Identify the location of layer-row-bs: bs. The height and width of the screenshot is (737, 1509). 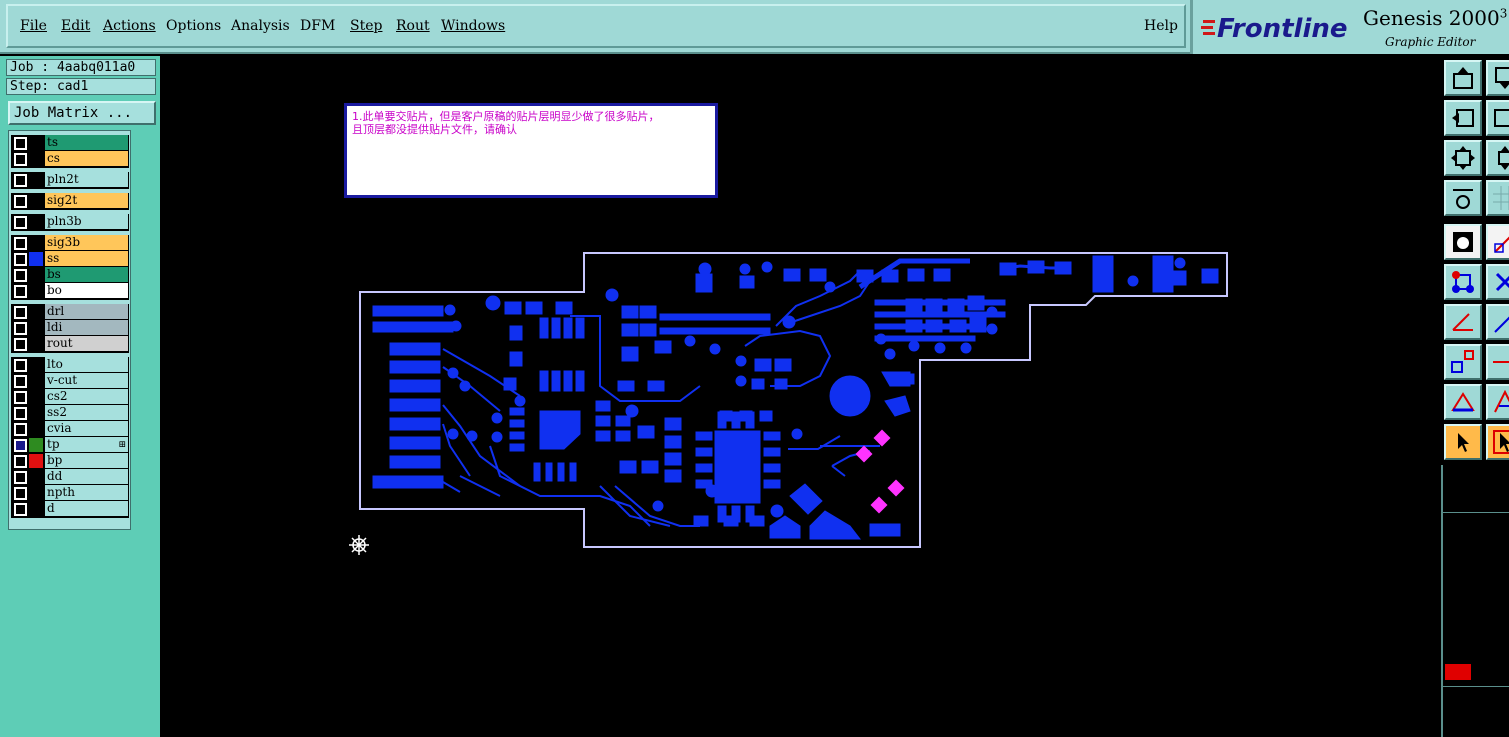
(70, 275).